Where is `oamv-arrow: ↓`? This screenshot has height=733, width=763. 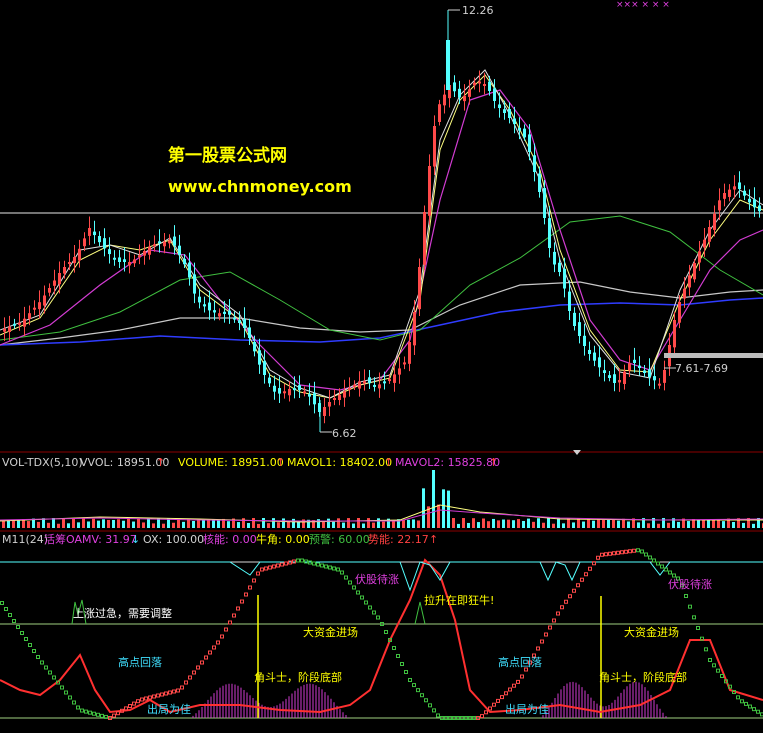
oamv-arrow: ↓ is located at coordinates (135, 539).